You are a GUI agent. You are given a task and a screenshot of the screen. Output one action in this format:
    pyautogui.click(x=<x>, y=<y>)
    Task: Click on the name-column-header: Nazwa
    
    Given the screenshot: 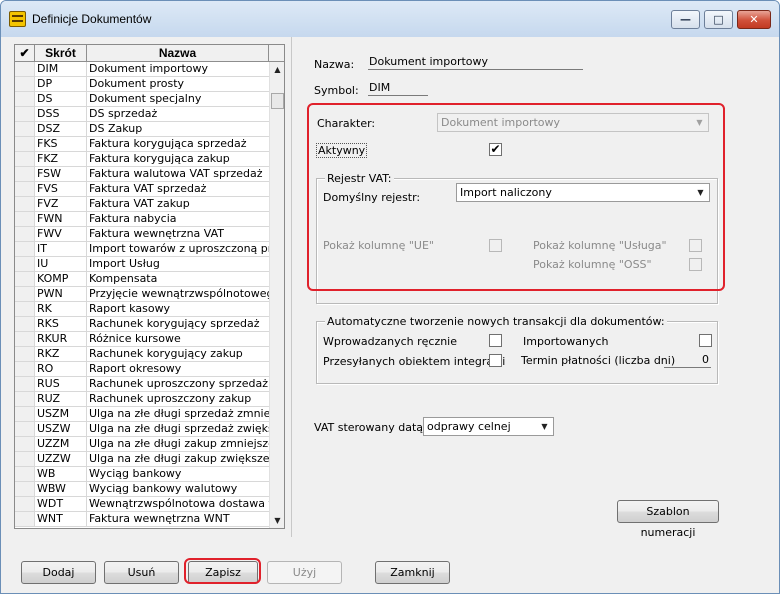 What is the action you would take?
    pyautogui.click(x=178, y=53)
    